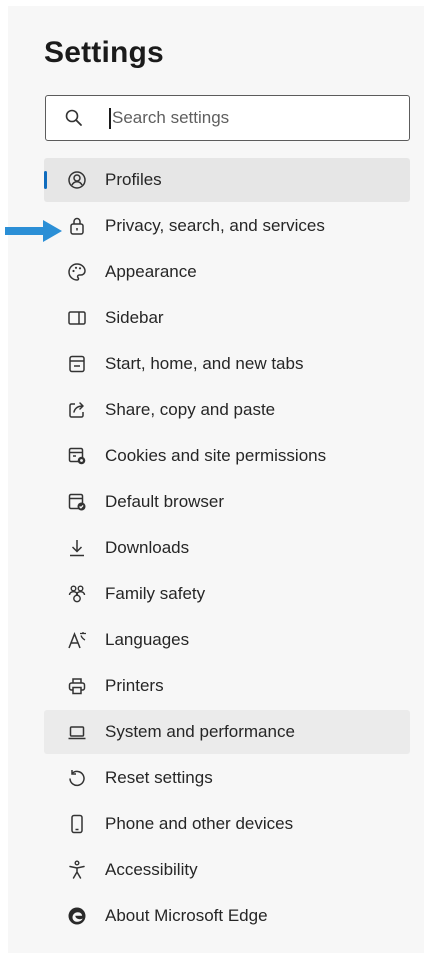 Image resolution: width=429 pixels, height=959 pixels. What do you see at coordinates (227, 870) in the screenshot?
I see `nav-item-accessibility: Accessibility` at bounding box center [227, 870].